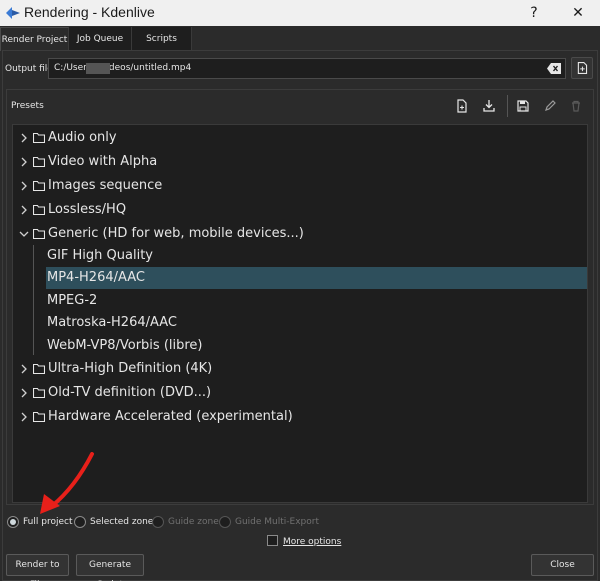  I want to click on radio-label: Guide Multi-Export, so click(277, 522).